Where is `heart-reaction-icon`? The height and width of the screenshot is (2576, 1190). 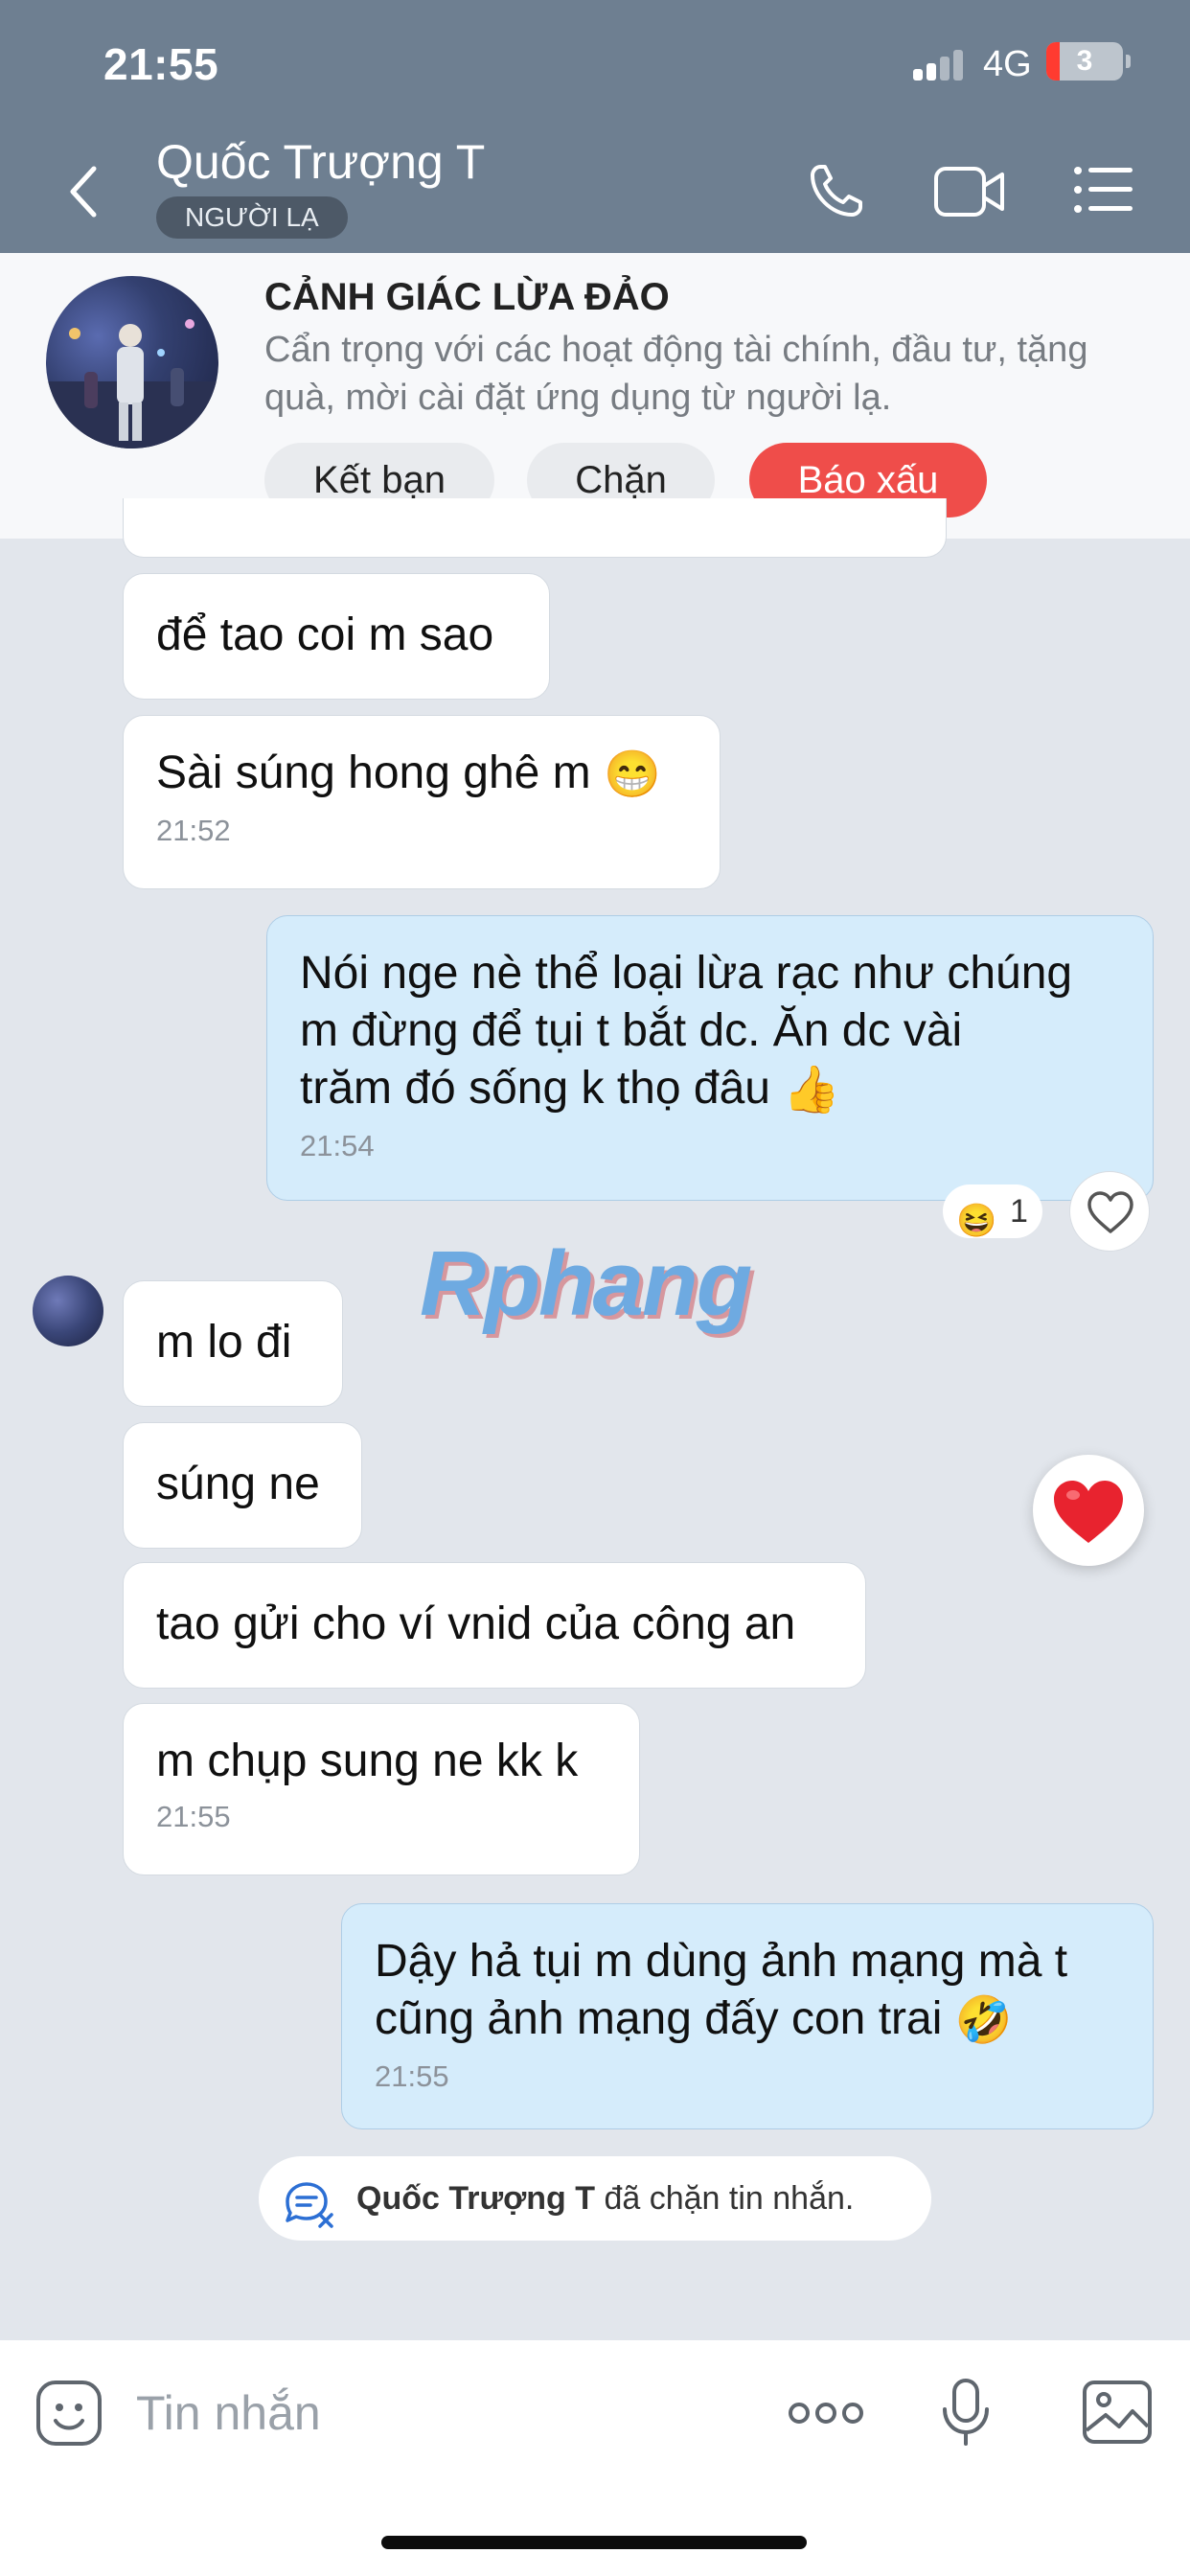
heart-reaction-icon is located at coordinates (1089, 1510).